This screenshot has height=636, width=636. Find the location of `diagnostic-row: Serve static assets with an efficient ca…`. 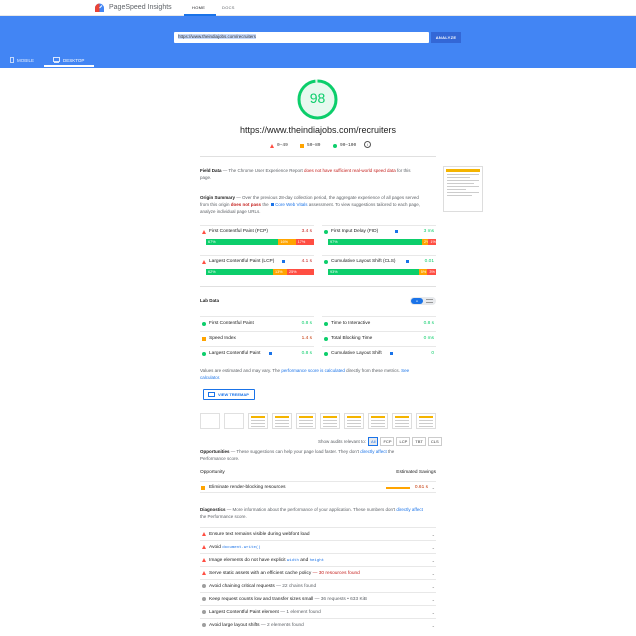

diagnostic-row: Serve static assets with an efficient ca… is located at coordinates (318, 572).